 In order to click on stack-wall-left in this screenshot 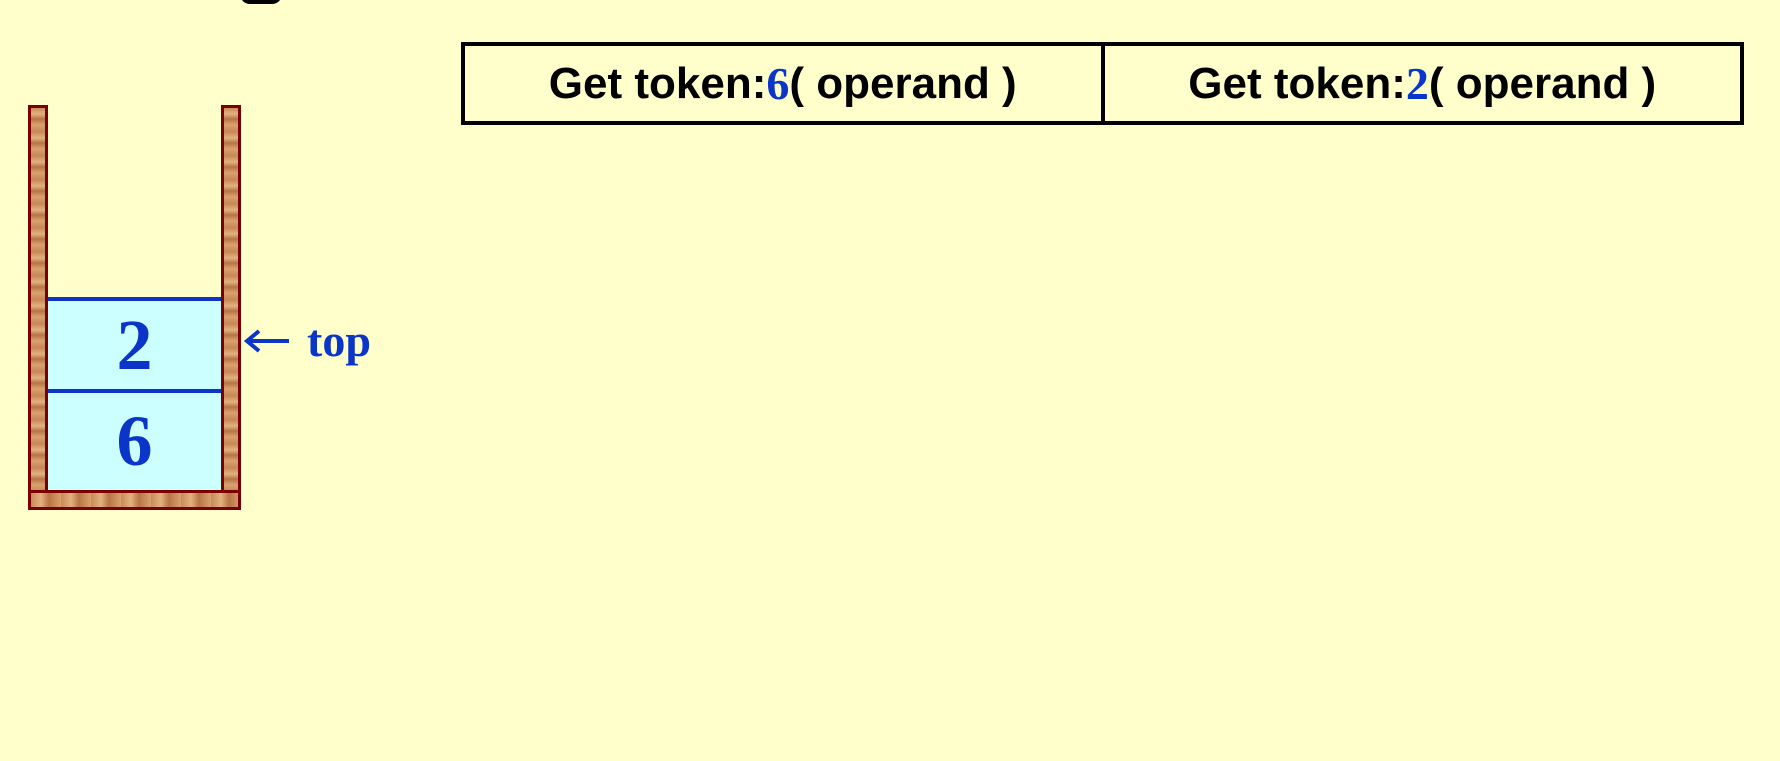, I will do `click(38, 305)`.